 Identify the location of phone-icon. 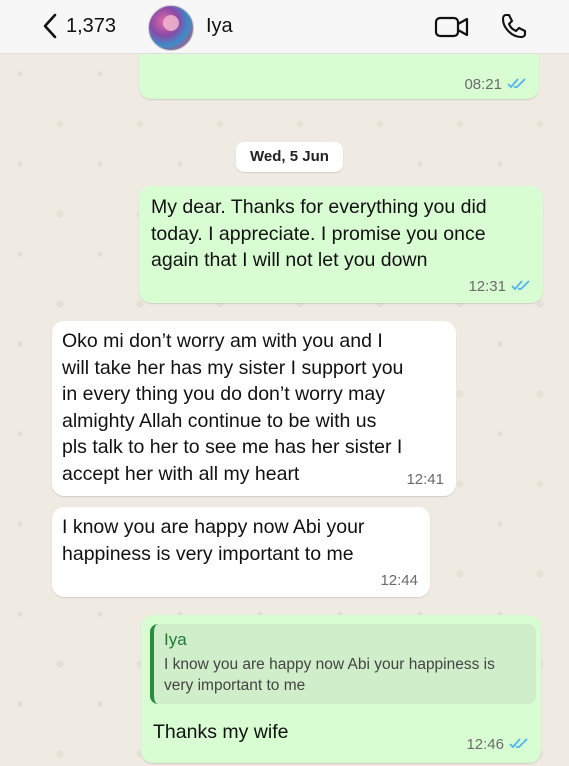
(514, 28).